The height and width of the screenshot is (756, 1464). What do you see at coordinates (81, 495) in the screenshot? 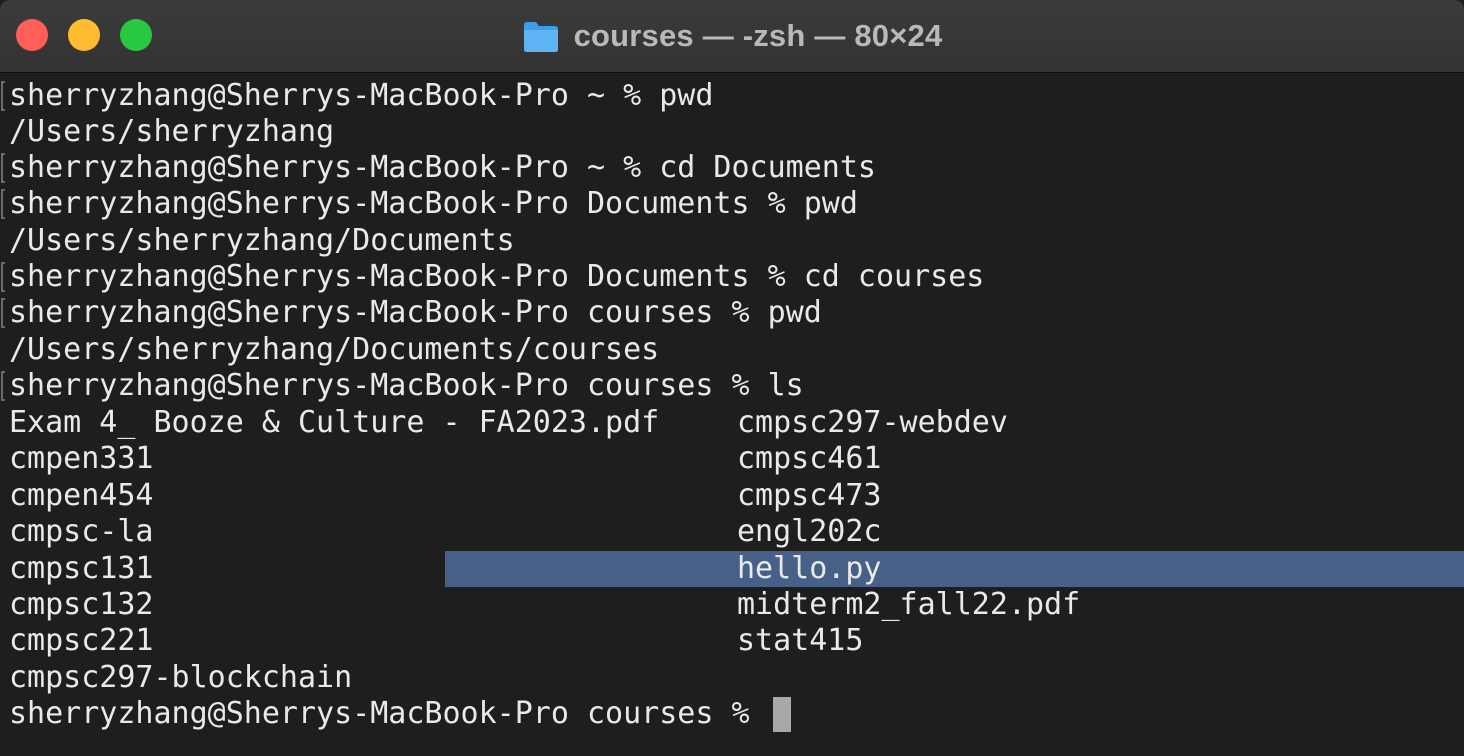
I see `ls-entry: cmpen454` at bounding box center [81, 495].